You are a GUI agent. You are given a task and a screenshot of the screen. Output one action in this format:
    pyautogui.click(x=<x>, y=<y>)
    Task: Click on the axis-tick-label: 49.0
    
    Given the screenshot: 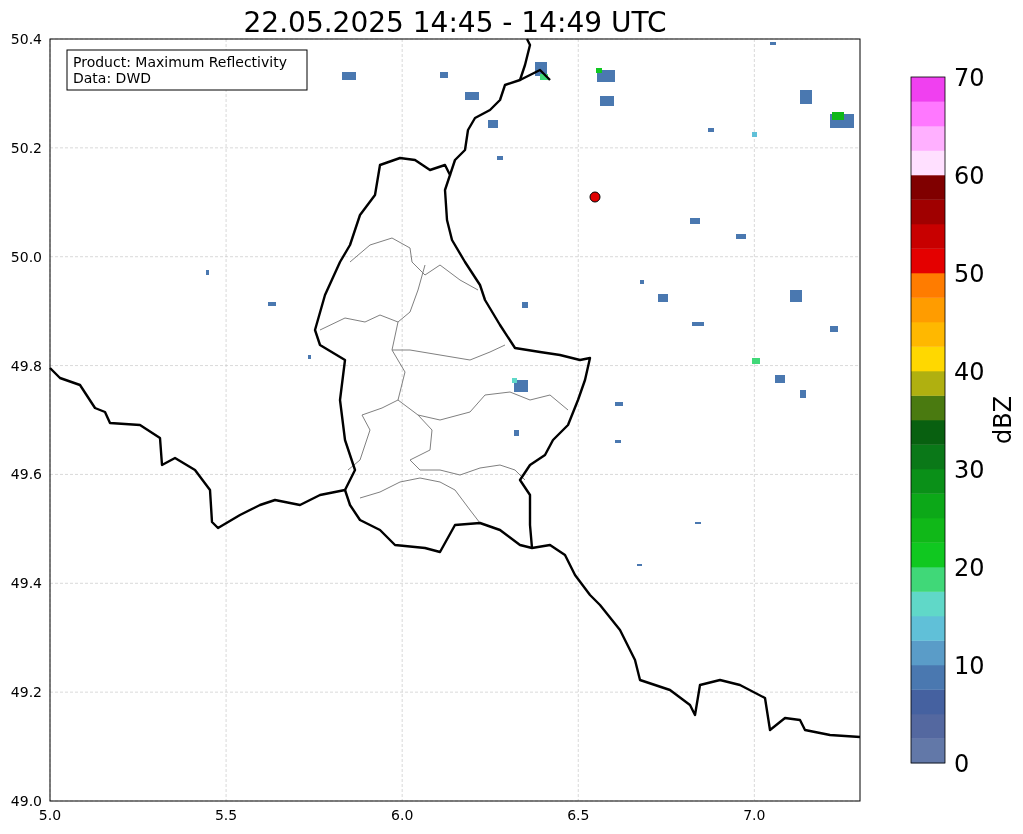 What is the action you would take?
    pyautogui.click(x=26, y=801)
    